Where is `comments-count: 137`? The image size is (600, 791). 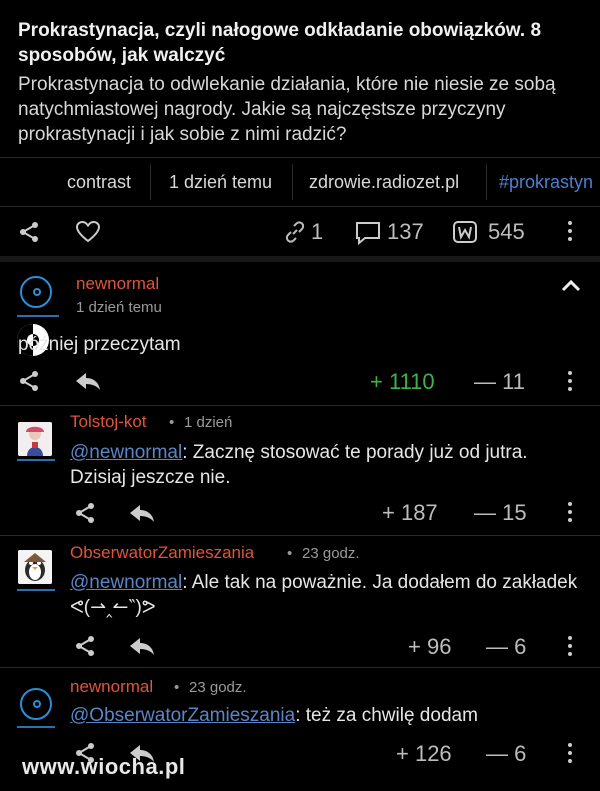
comments-count: 137 is located at coordinates (405, 232).